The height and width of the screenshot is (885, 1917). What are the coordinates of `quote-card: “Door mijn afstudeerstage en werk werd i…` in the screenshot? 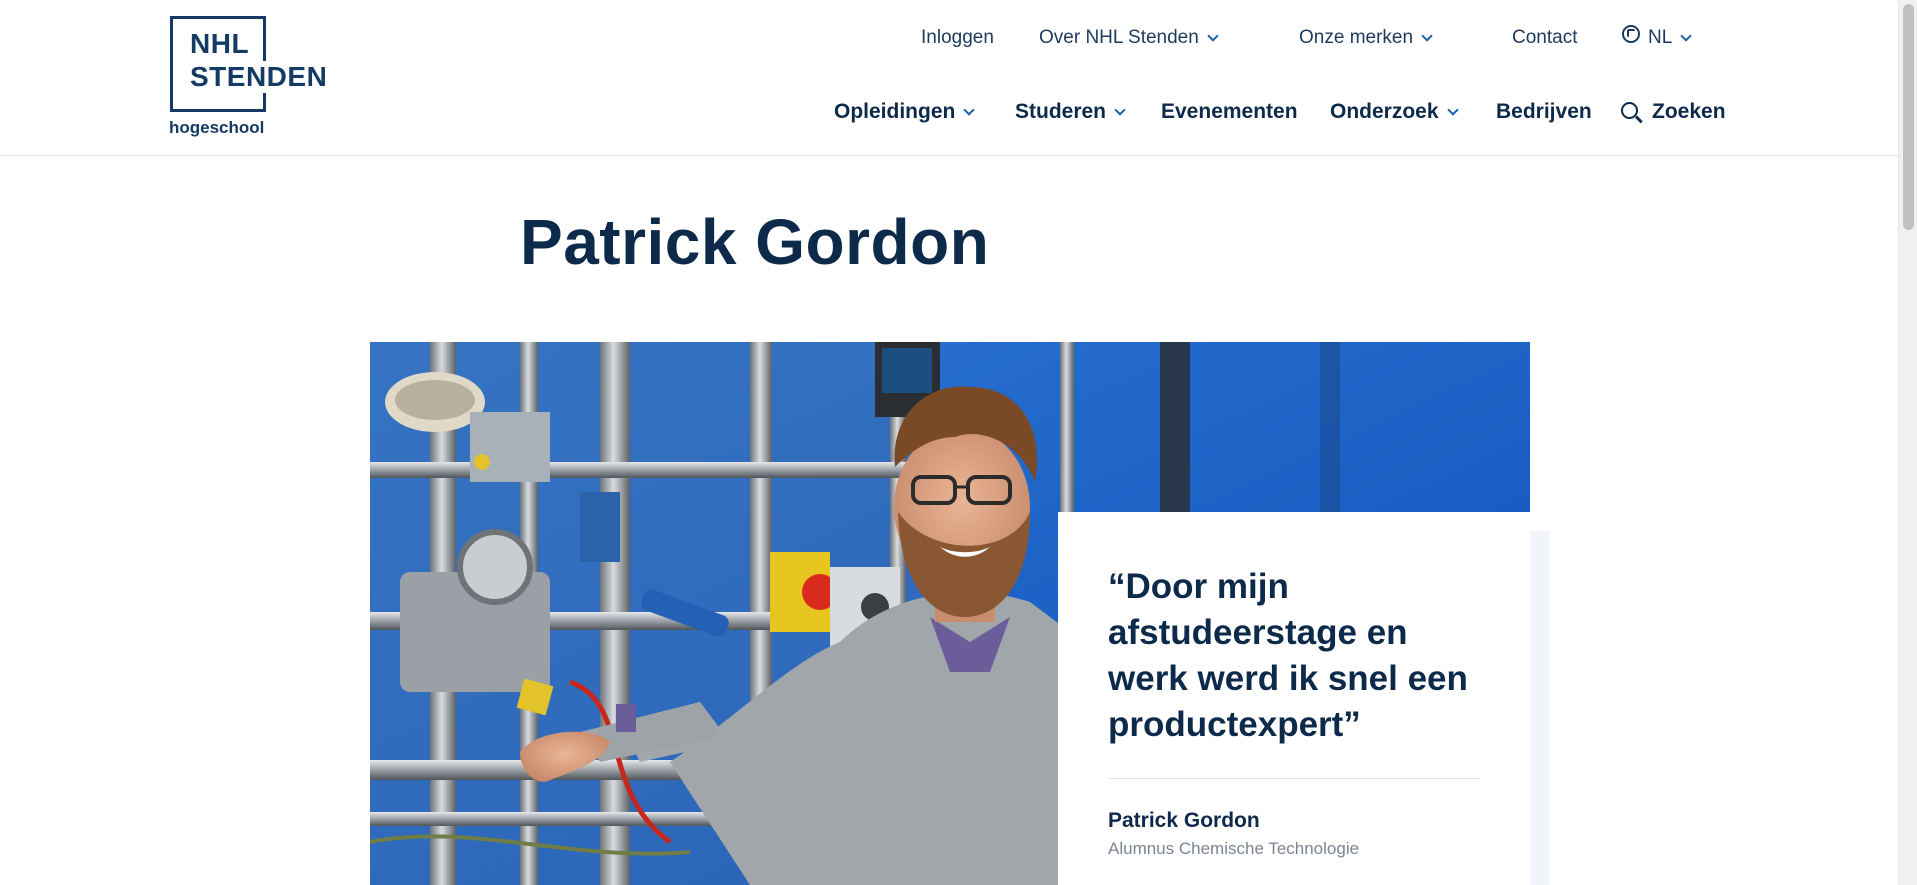 It's located at (1294, 698).